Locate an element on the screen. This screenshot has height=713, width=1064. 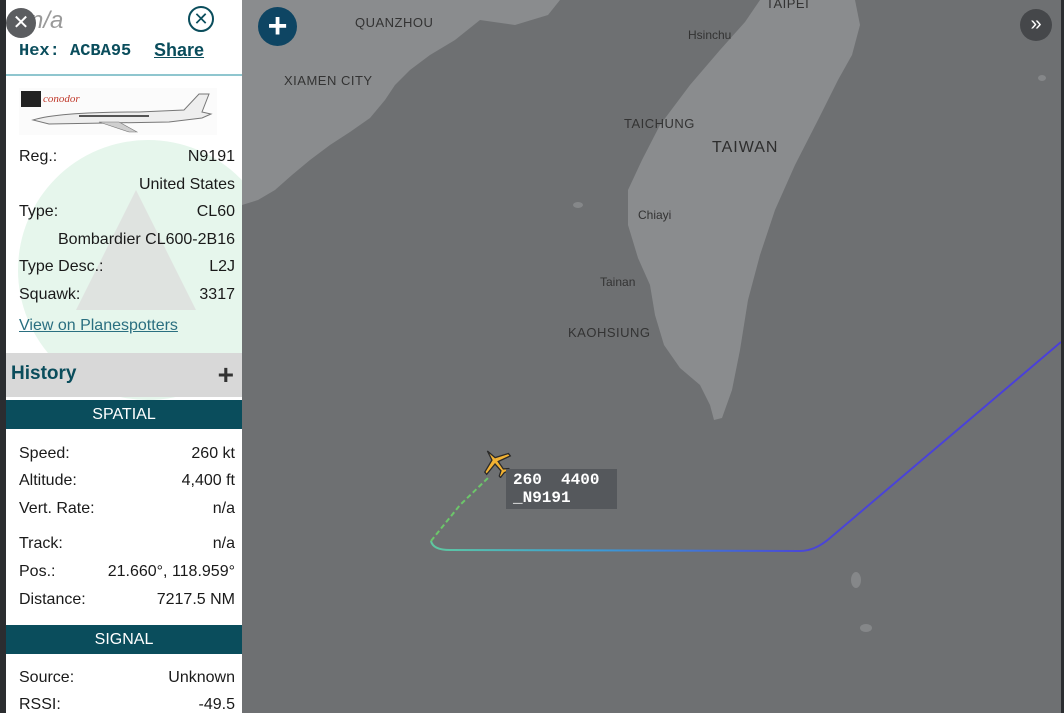
watermark-logo is located at coordinates (136, 250).